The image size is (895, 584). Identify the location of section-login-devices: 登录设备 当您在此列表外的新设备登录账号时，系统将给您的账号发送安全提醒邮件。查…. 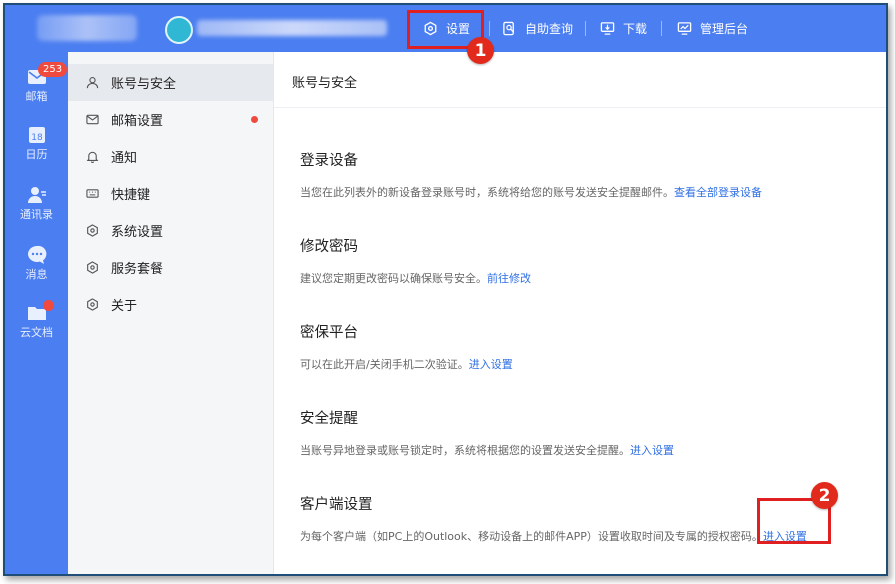
(531, 174).